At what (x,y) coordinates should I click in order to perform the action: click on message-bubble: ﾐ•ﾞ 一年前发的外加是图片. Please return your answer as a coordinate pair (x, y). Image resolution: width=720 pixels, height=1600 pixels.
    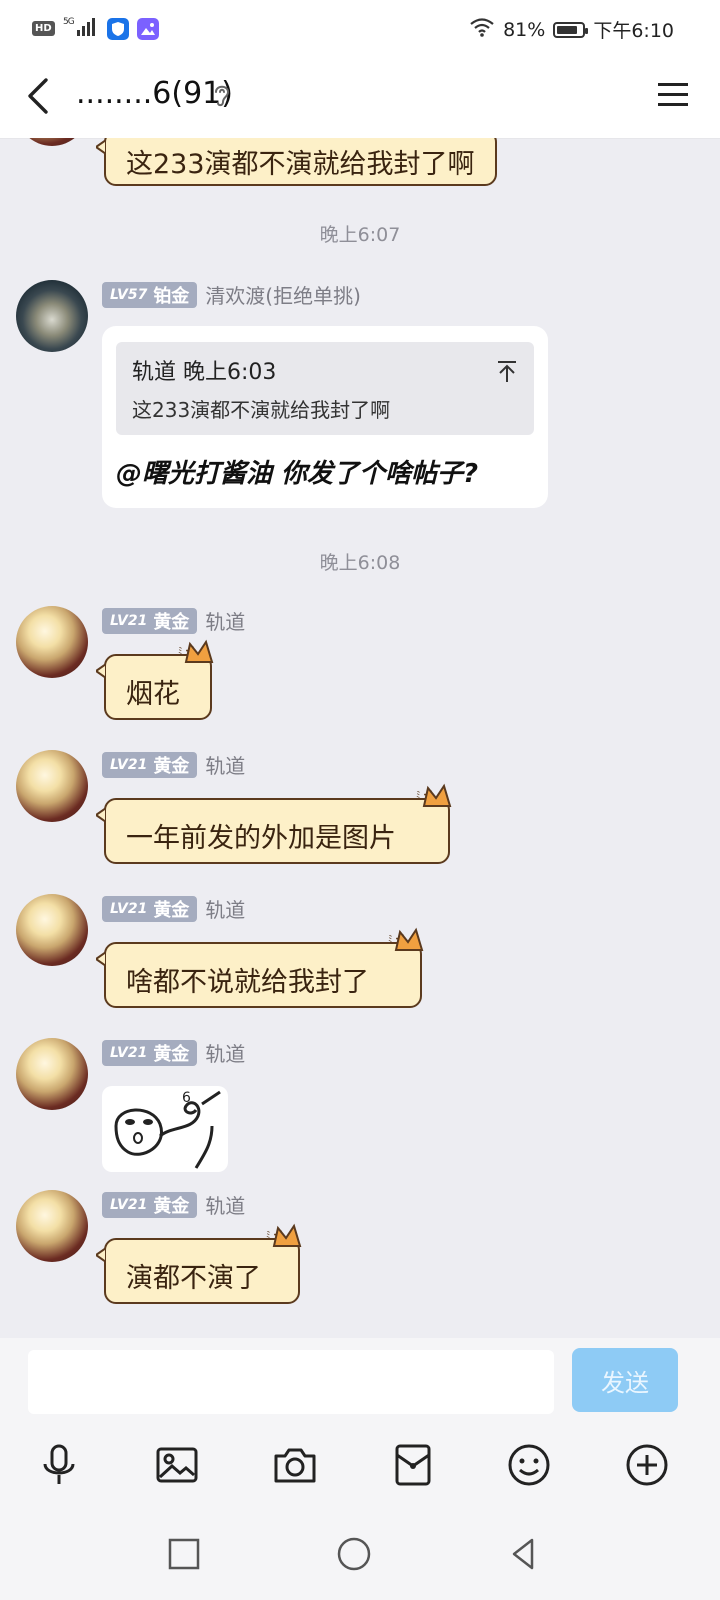
    Looking at the image, I should click on (274, 823).